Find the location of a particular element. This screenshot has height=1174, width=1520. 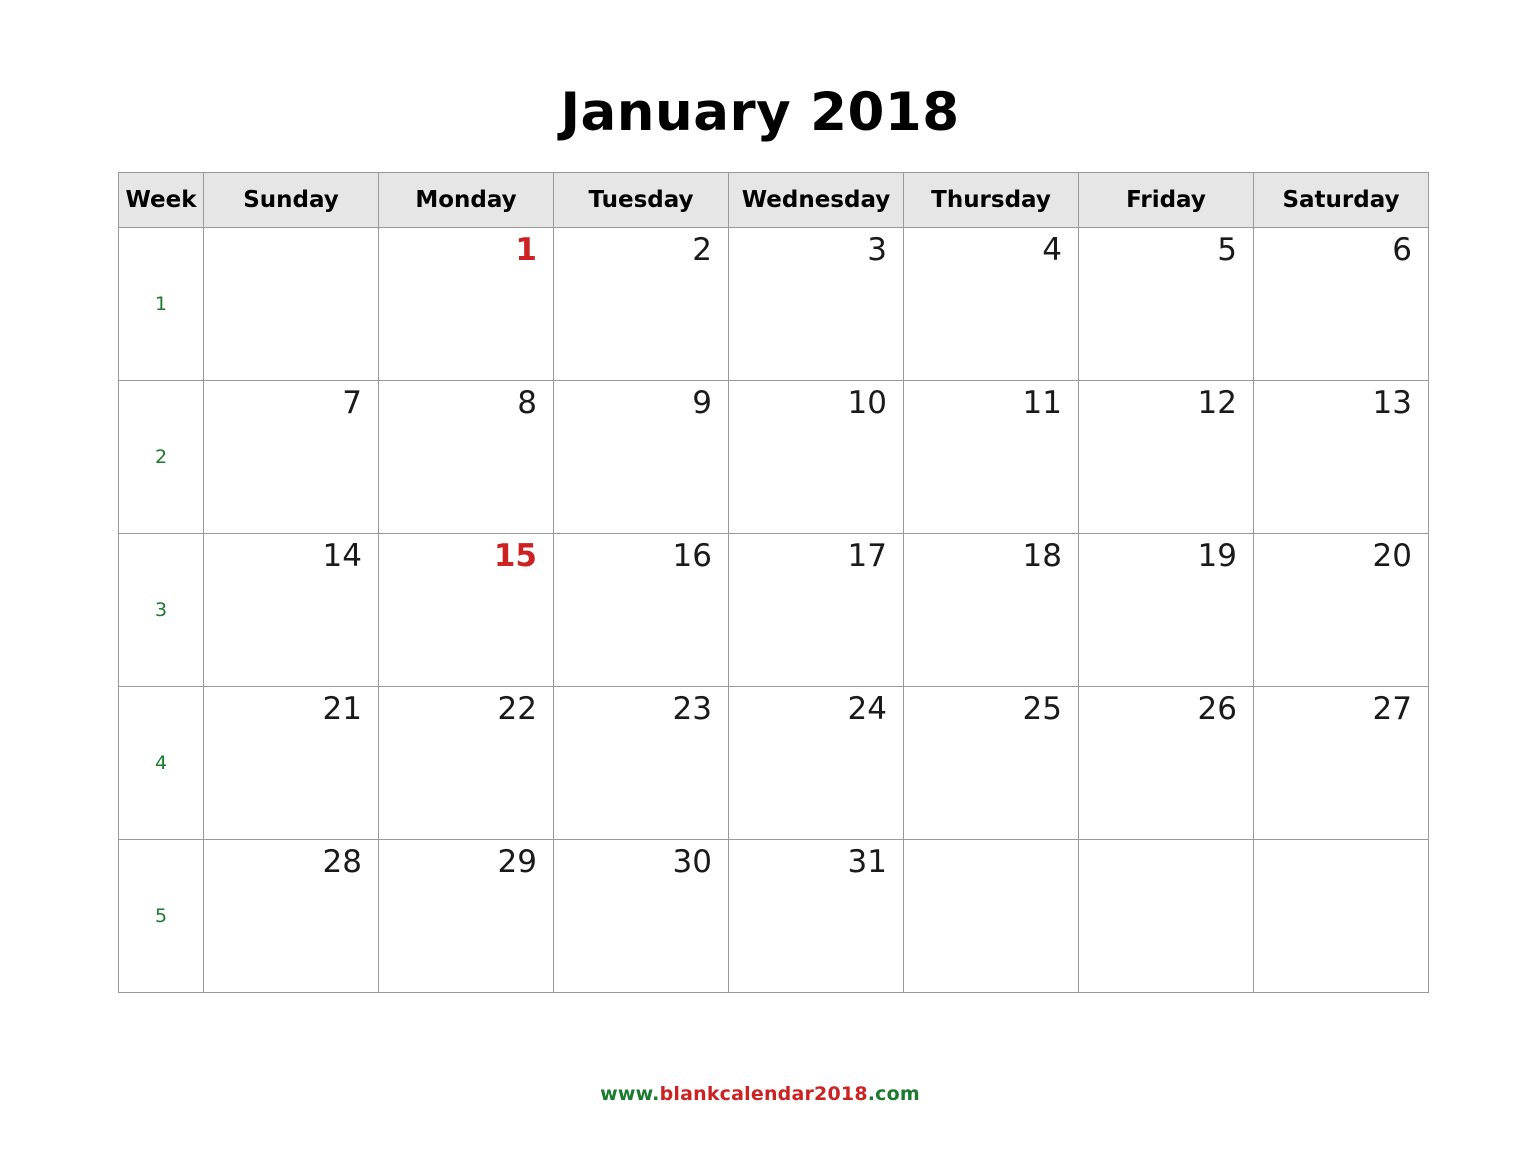

calendar-week-row: 2 7 8 9 10 11 12 13 is located at coordinates (773, 457).